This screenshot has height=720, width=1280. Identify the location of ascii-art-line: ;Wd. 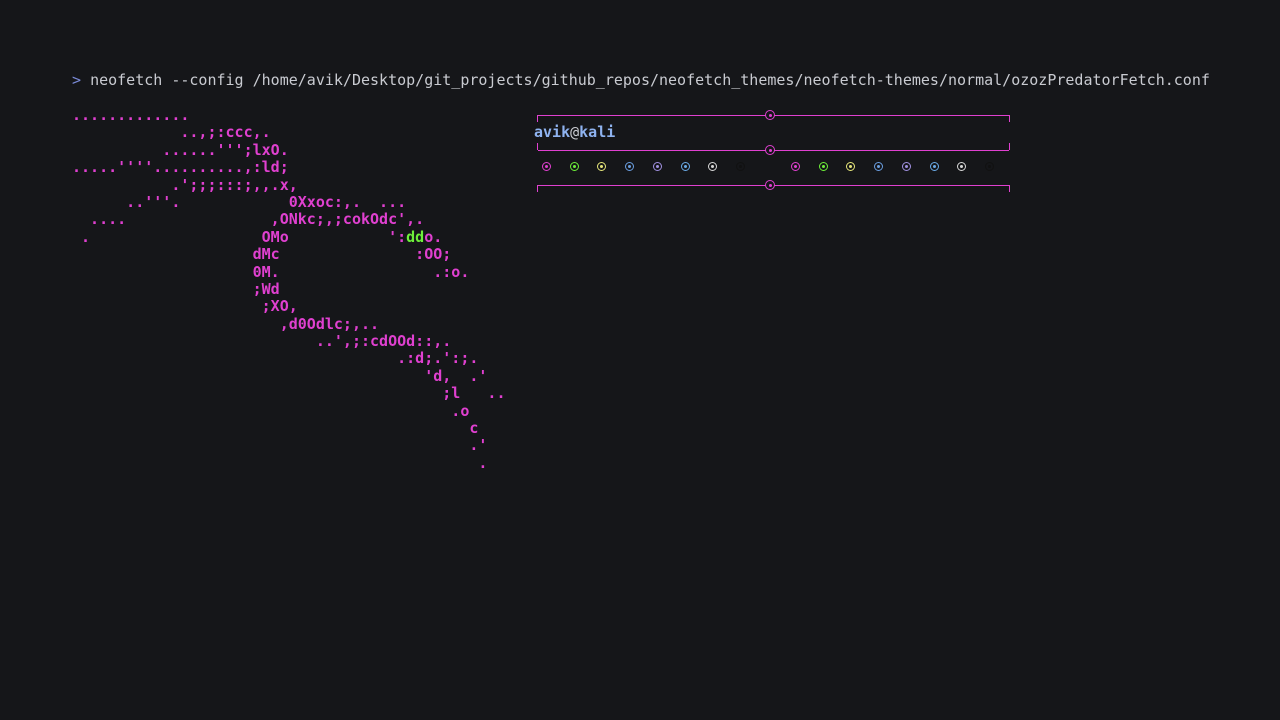
(176, 288).